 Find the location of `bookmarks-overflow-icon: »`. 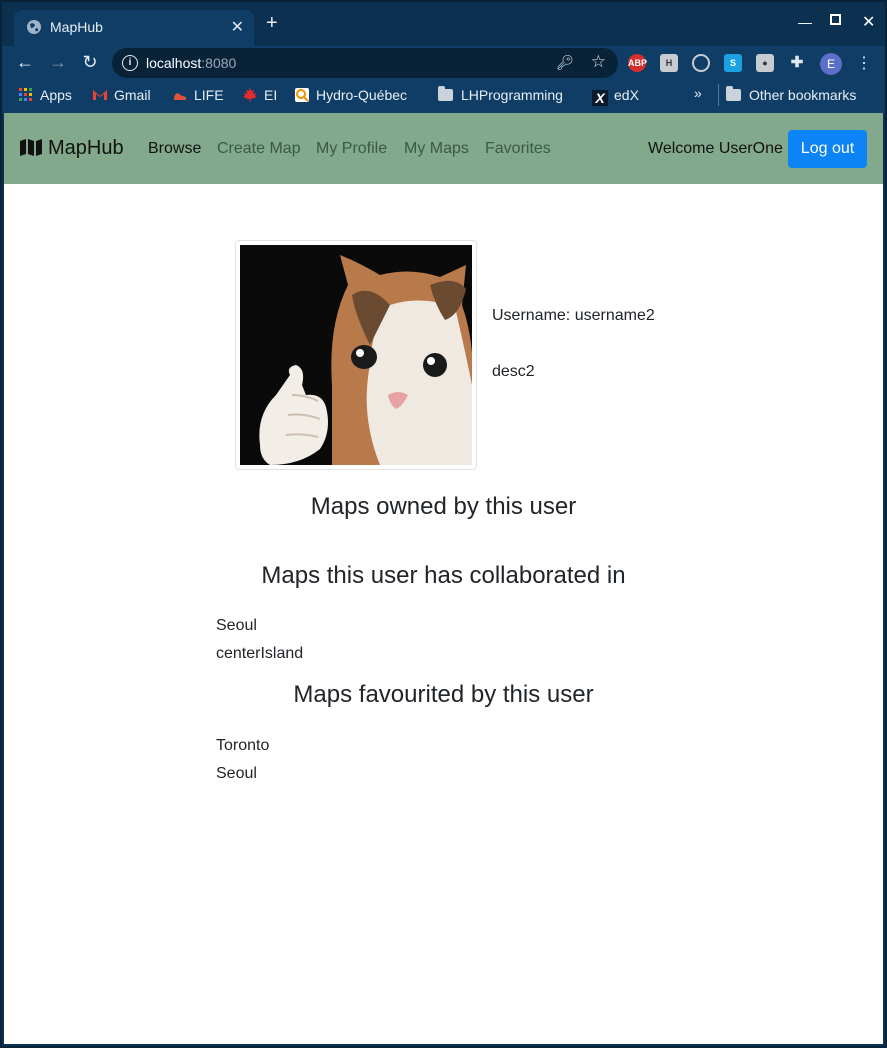

bookmarks-overflow-icon: » is located at coordinates (698, 93).